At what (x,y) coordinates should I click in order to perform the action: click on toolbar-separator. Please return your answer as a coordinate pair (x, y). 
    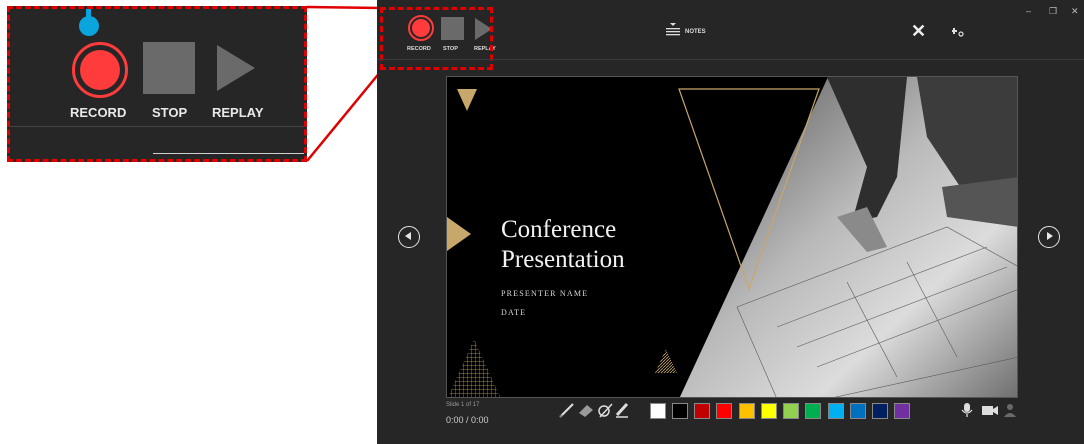
    Looking at the image, I should click on (730, 59).